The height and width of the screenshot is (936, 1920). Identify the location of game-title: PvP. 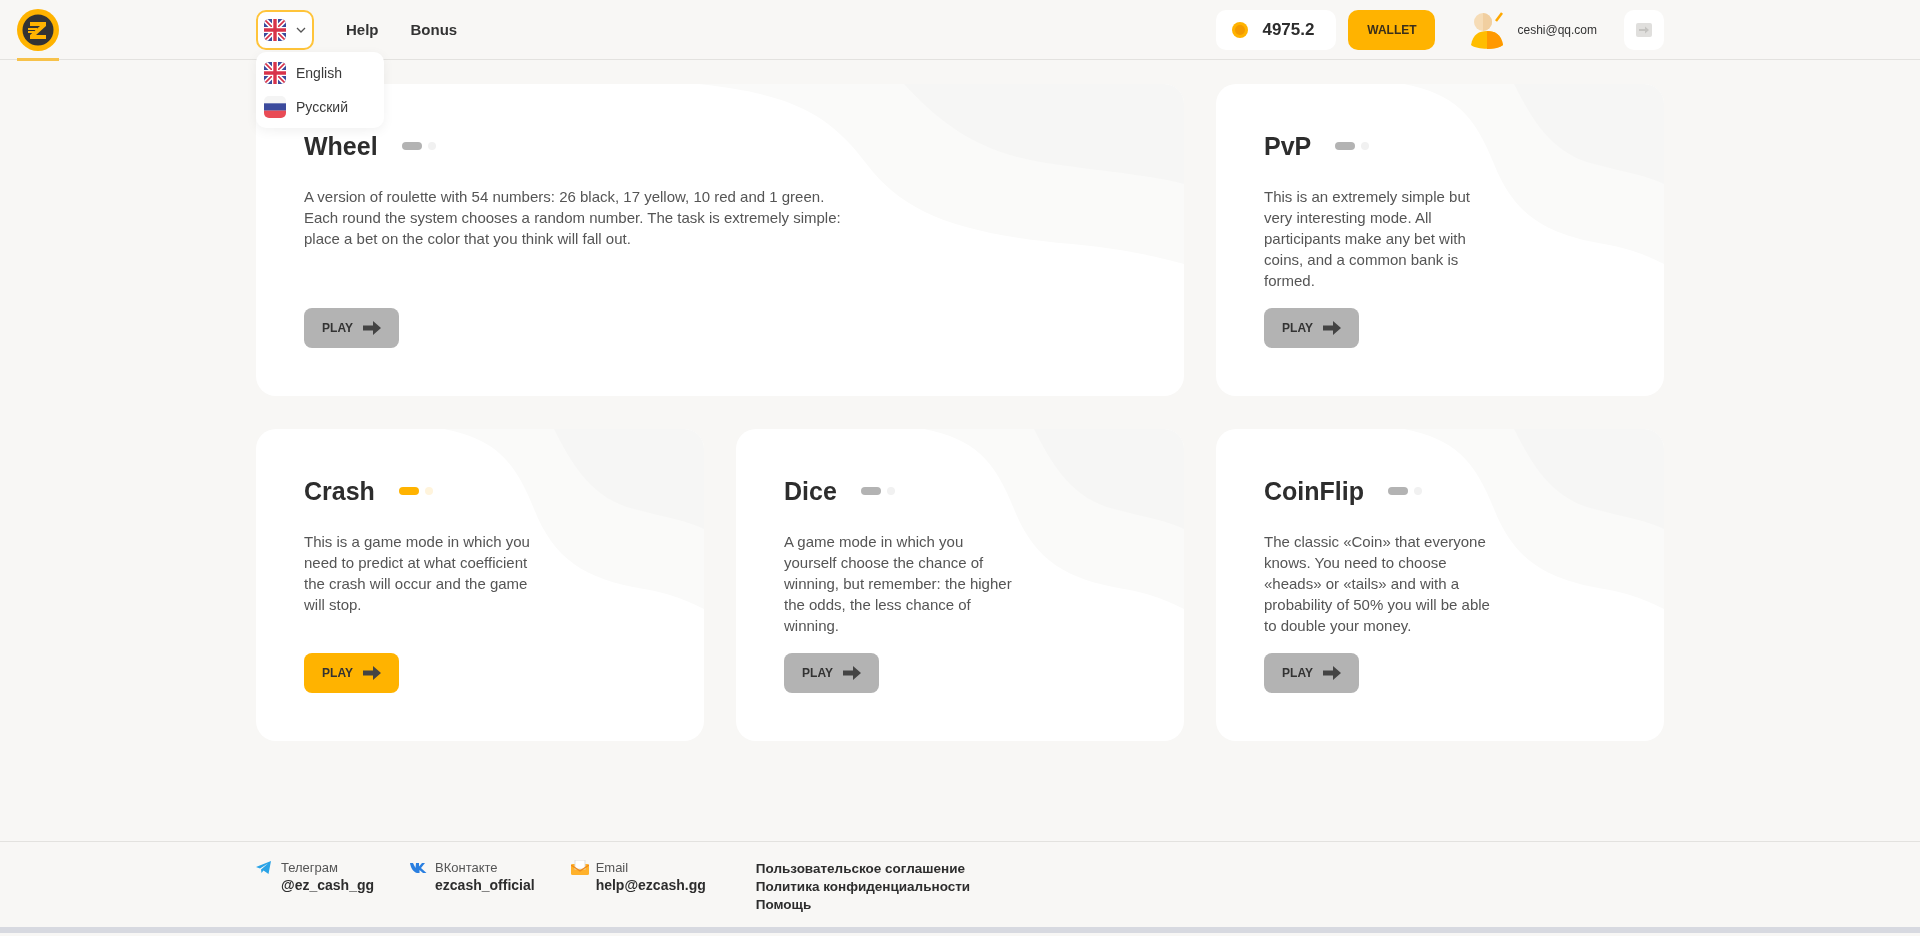
(1288, 146).